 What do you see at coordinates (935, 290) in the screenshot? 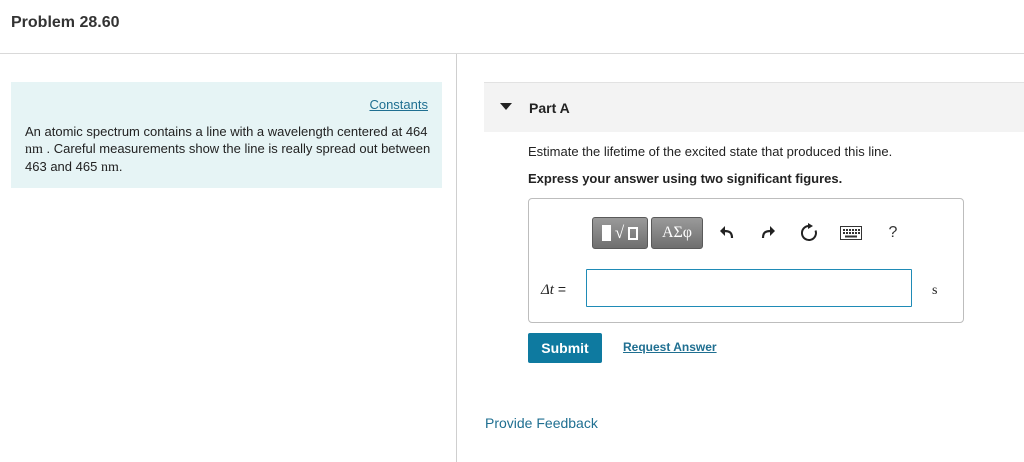
I see `answer-unit: s` at bounding box center [935, 290].